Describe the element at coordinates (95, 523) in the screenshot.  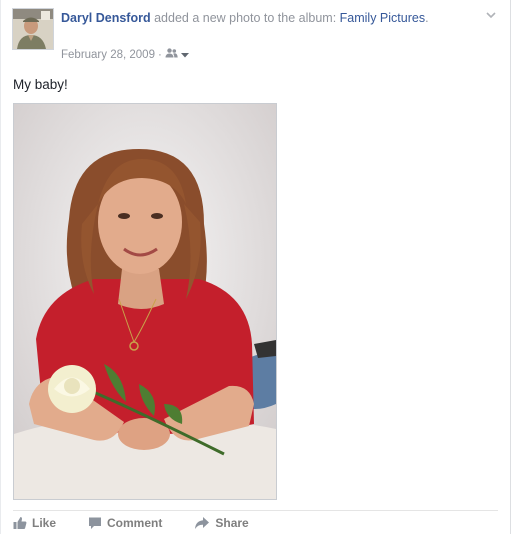
I see `comment-icon` at that location.